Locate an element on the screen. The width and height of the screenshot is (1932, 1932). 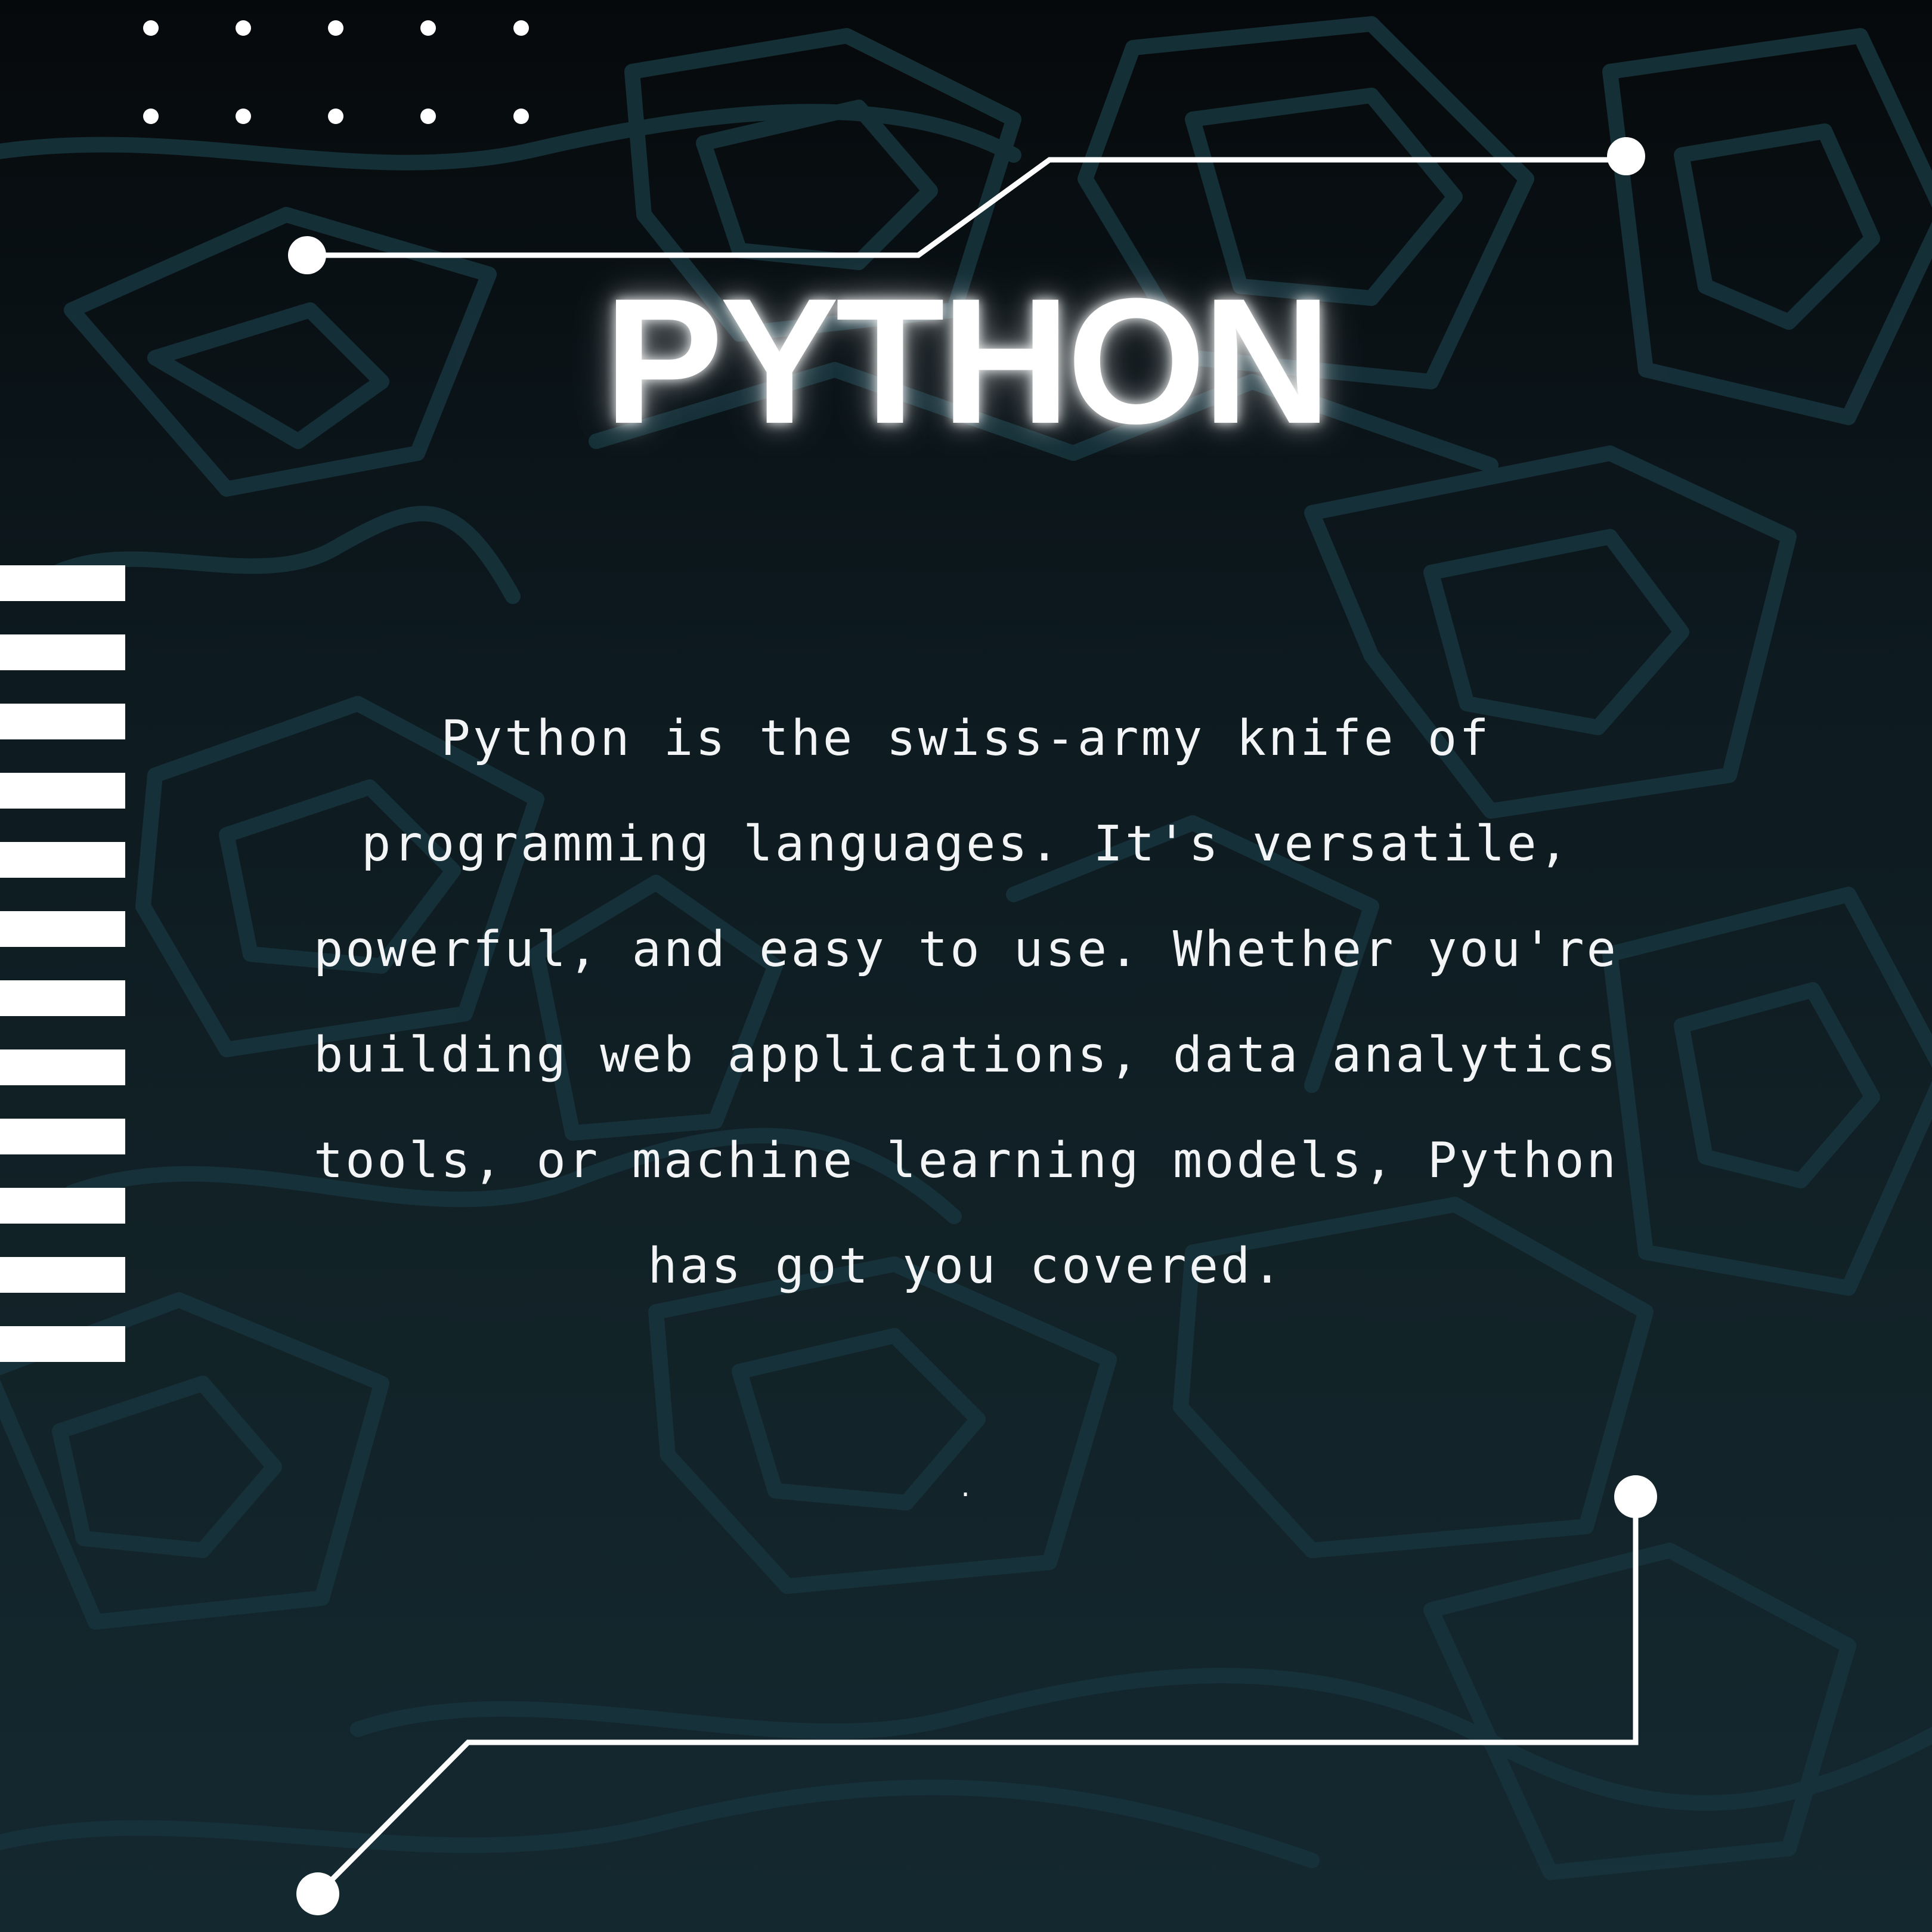
bottom-circuit-node-left is located at coordinates (317, 1894).